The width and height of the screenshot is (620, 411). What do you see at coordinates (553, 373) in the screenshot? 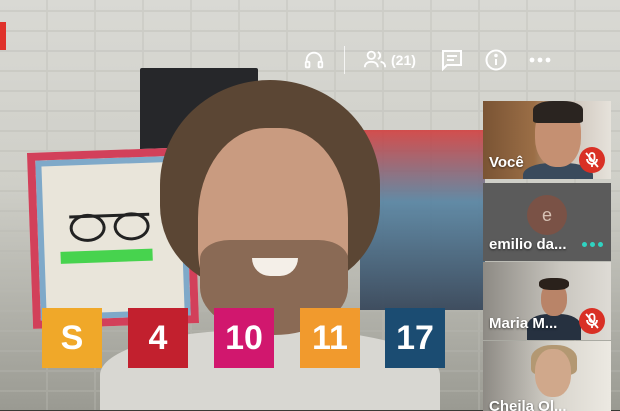
I see `participant-face` at bounding box center [553, 373].